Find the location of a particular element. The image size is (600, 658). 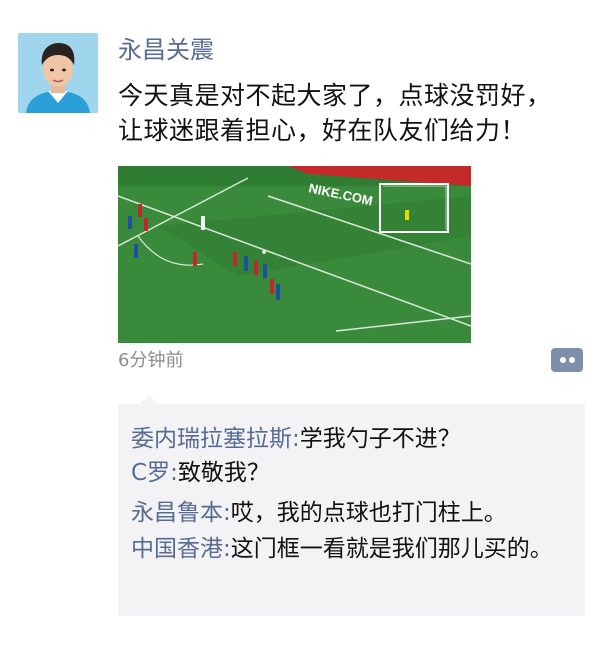

comment-button is located at coordinates (567, 360).